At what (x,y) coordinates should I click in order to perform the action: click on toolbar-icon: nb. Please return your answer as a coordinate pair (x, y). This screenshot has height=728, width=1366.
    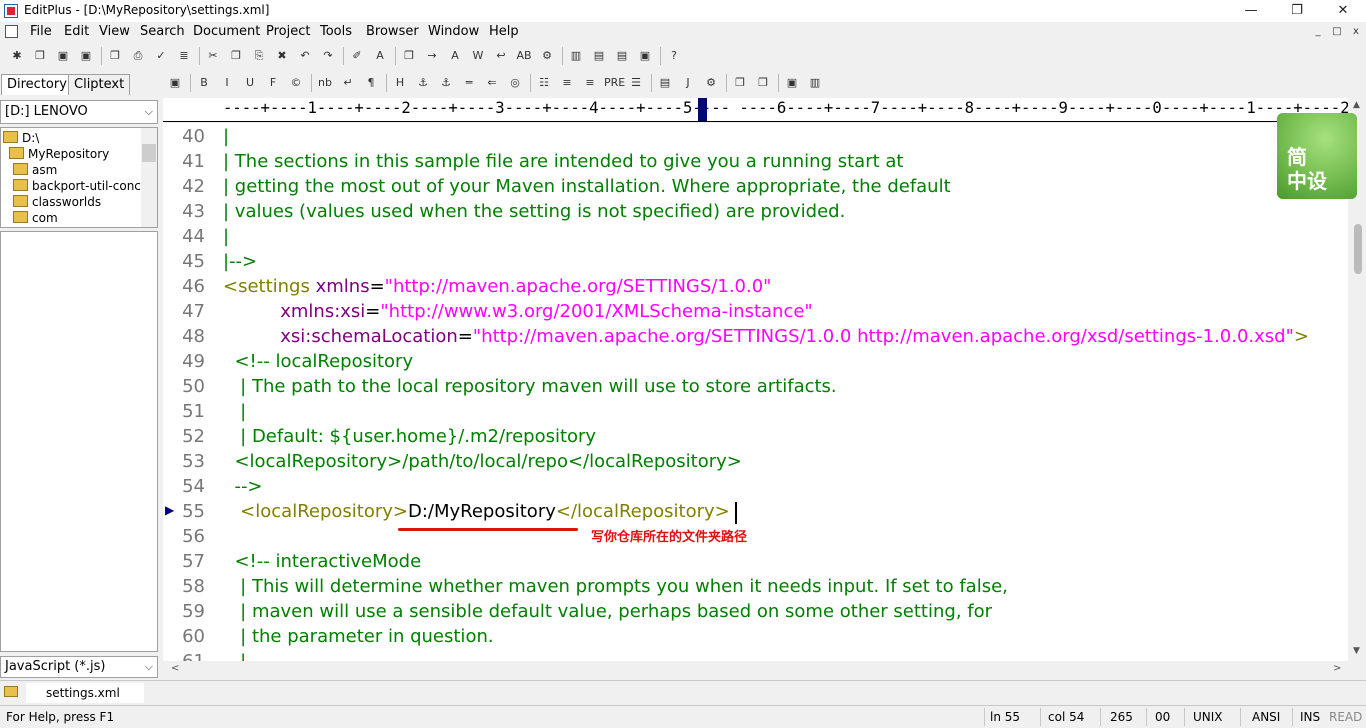
    Looking at the image, I should click on (325, 83).